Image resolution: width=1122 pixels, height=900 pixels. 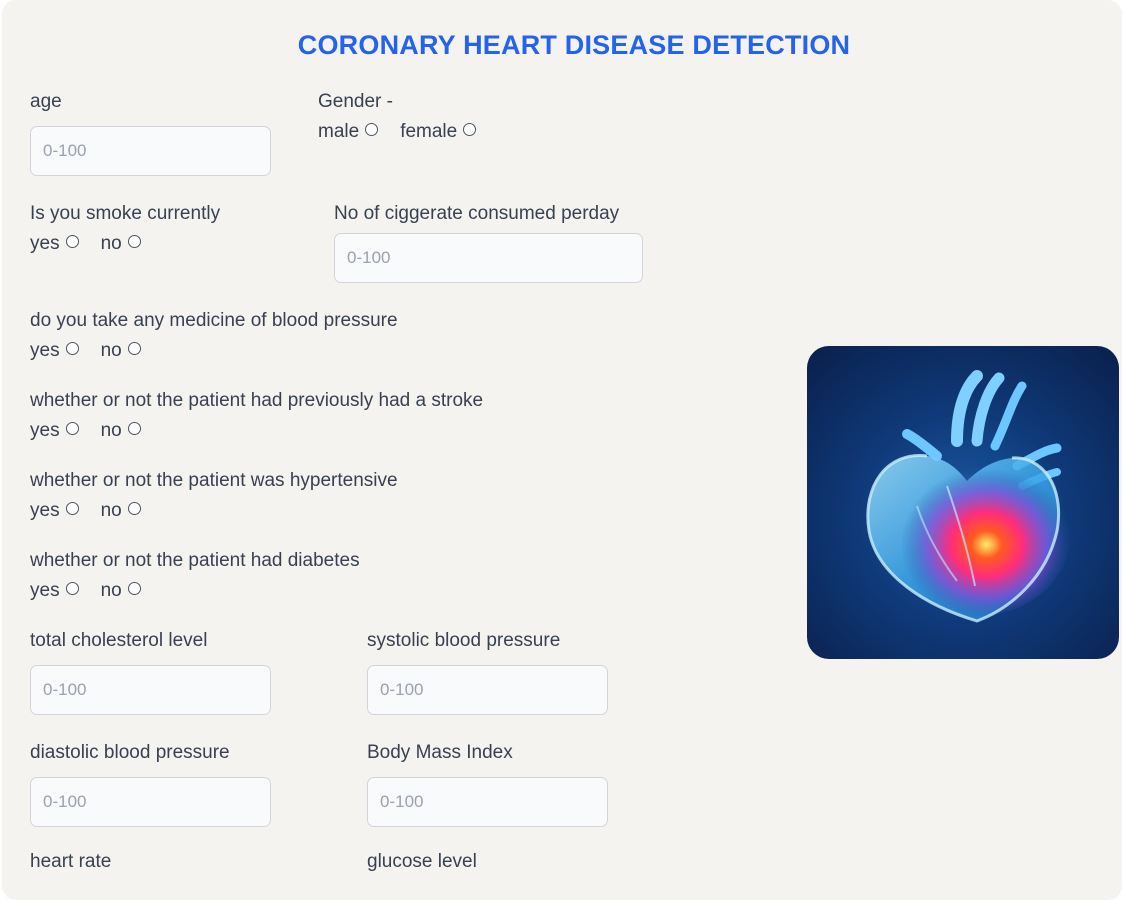 What do you see at coordinates (969, 496) in the screenshot?
I see `heart-illustration-svg` at bounding box center [969, 496].